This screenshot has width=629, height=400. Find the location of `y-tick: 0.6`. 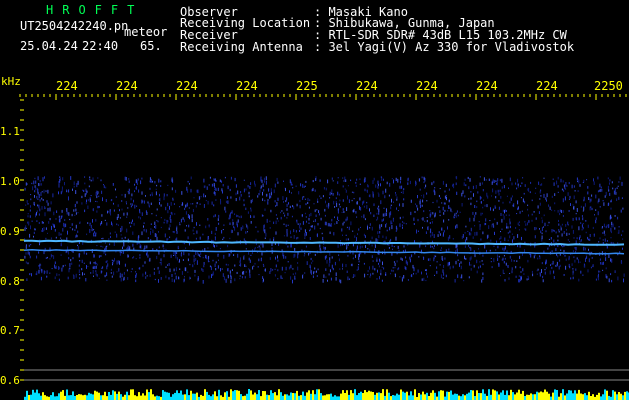

y-tick: 0.6 is located at coordinates (10, 380).